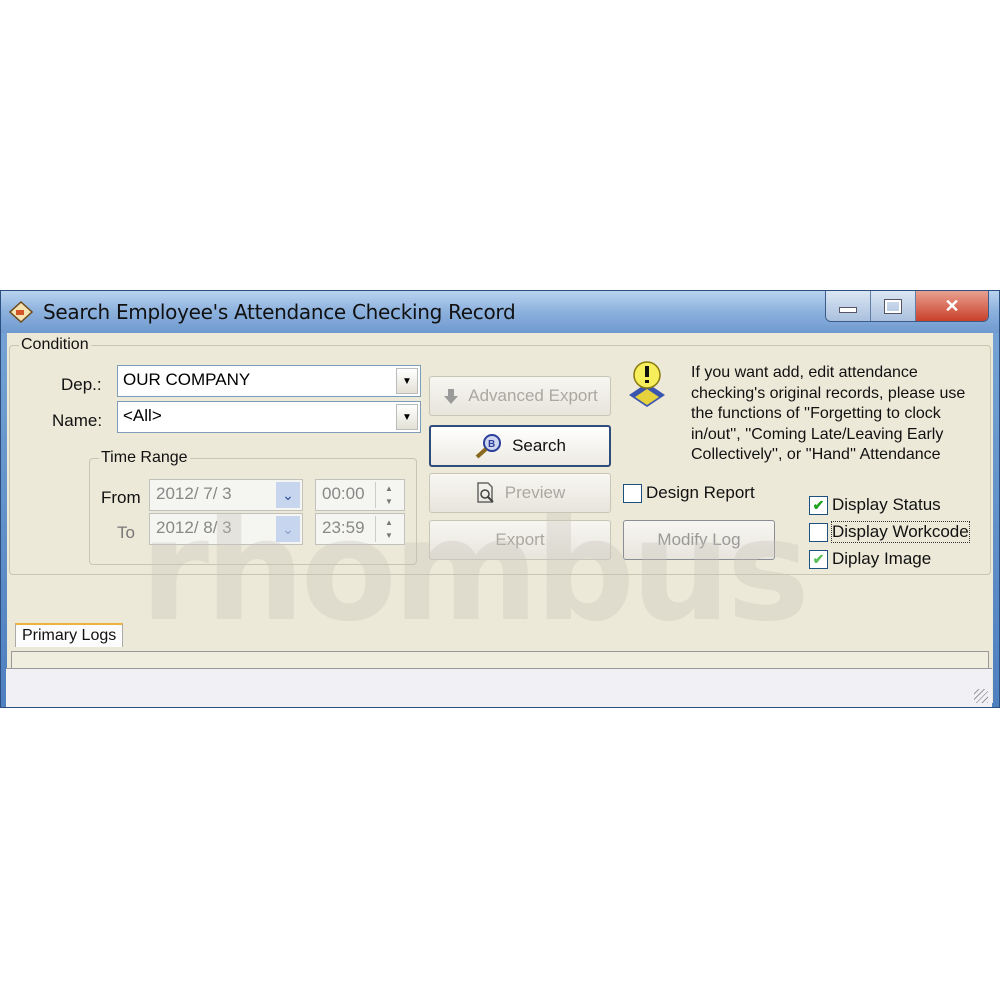 Image resolution: width=1000 pixels, height=1000 pixels. What do you see at coordinates (485, 492) in the screenshot?
I see `preview-icon` at bounding box center [485, 492].